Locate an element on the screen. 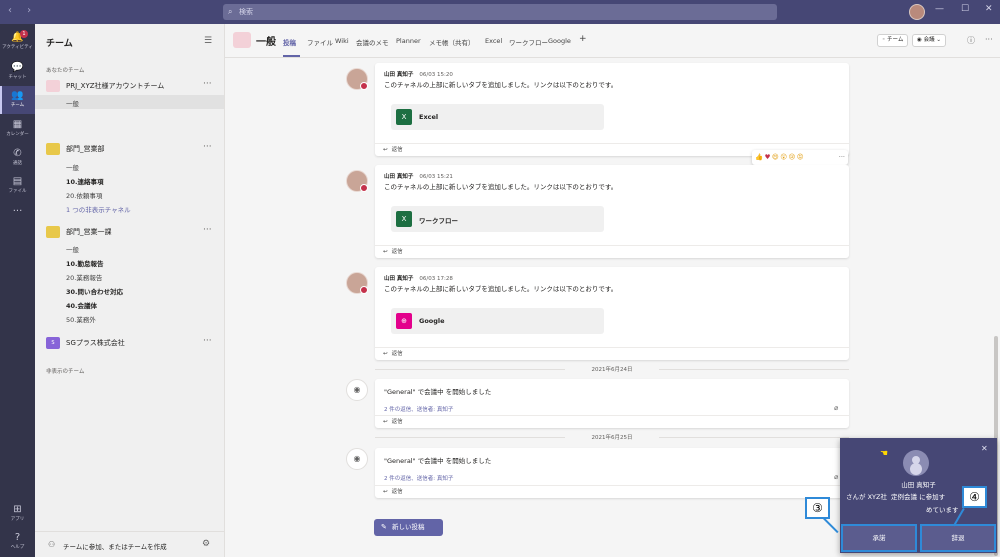 Image resolution: width=1000 pixels, height=557 pixels. tab-wiki: Wiki is located at coordinates (342, 41).